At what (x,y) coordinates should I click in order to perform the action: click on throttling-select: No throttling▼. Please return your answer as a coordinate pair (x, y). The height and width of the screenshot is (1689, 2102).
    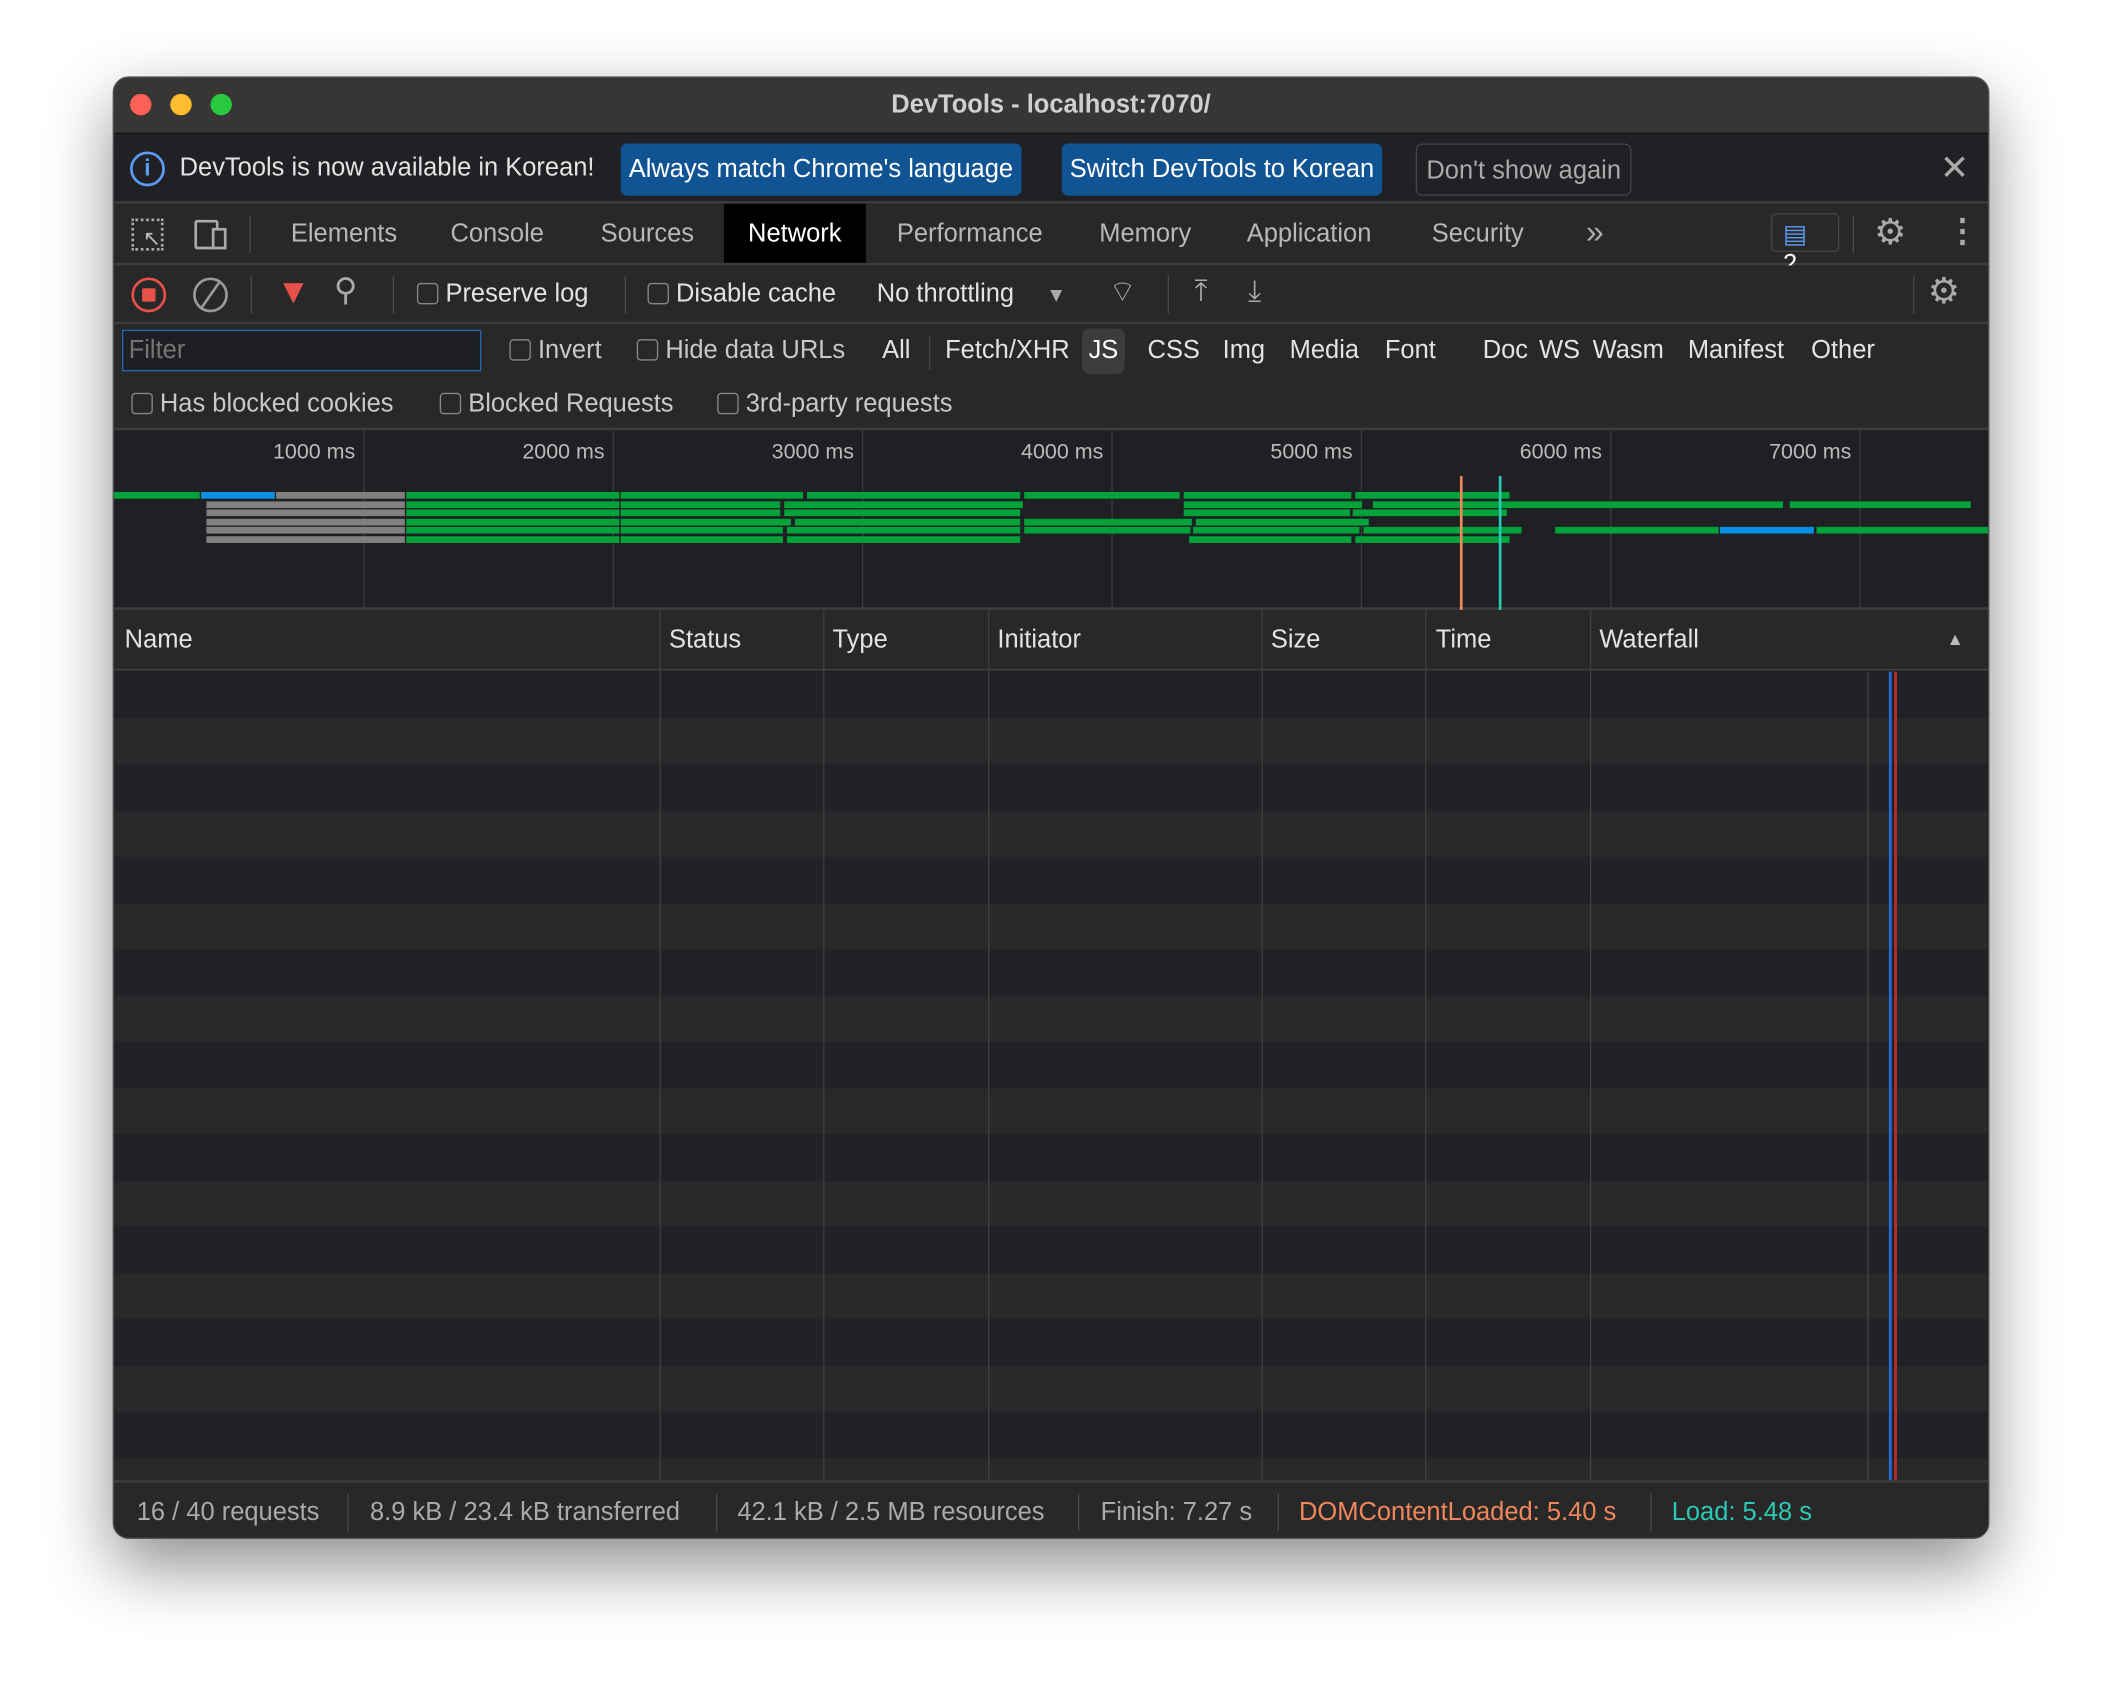
    Looking at the image, I should click on (971, 294).